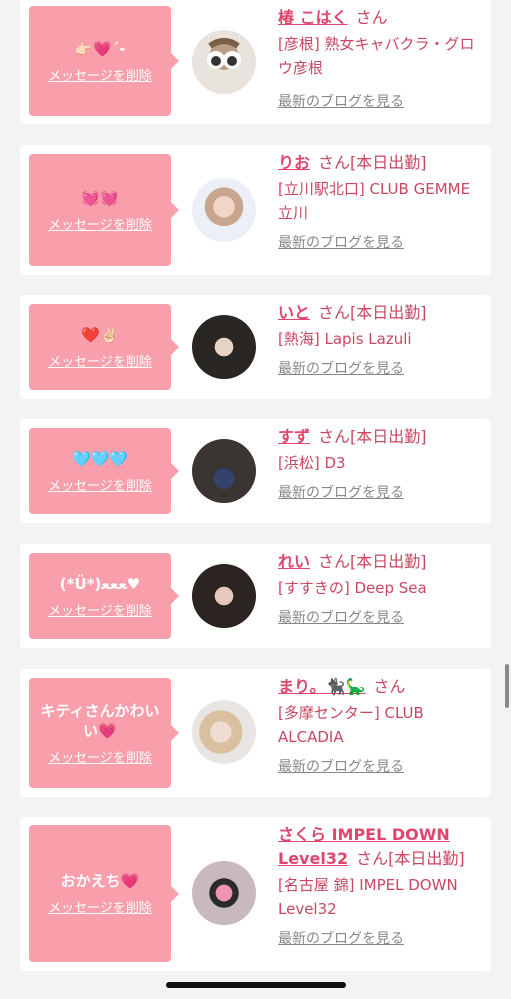 The width and height of the screenshot is (511, 999). Describe the element at coordinates (104, 471) in the screenshot. I see `message-bubble: 🩵🩵🩵 メッセージを削除` at that location.